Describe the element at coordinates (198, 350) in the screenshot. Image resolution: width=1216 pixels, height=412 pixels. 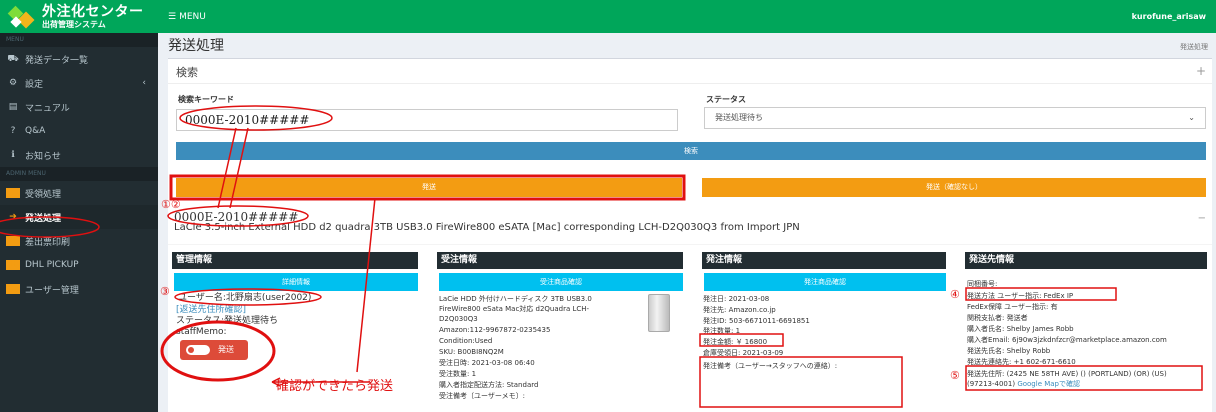
I see `toggle-switch-icon` at that location.